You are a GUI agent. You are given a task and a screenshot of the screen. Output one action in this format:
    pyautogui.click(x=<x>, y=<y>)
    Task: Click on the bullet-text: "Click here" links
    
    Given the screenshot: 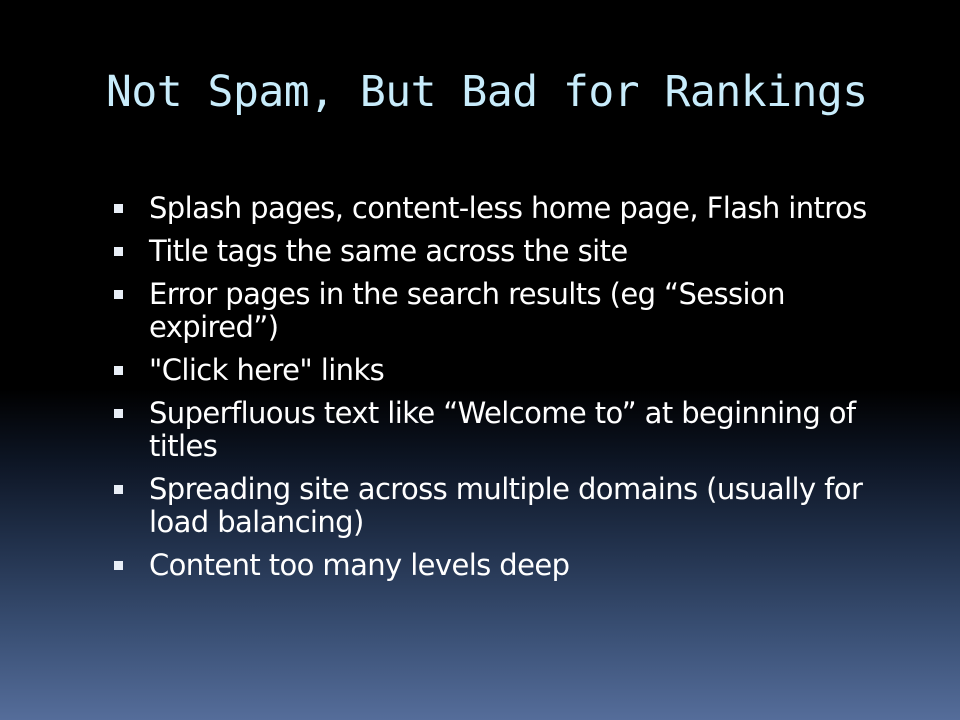 What is the action you would take?
    pyautogui.click(x=267, y=370)
    